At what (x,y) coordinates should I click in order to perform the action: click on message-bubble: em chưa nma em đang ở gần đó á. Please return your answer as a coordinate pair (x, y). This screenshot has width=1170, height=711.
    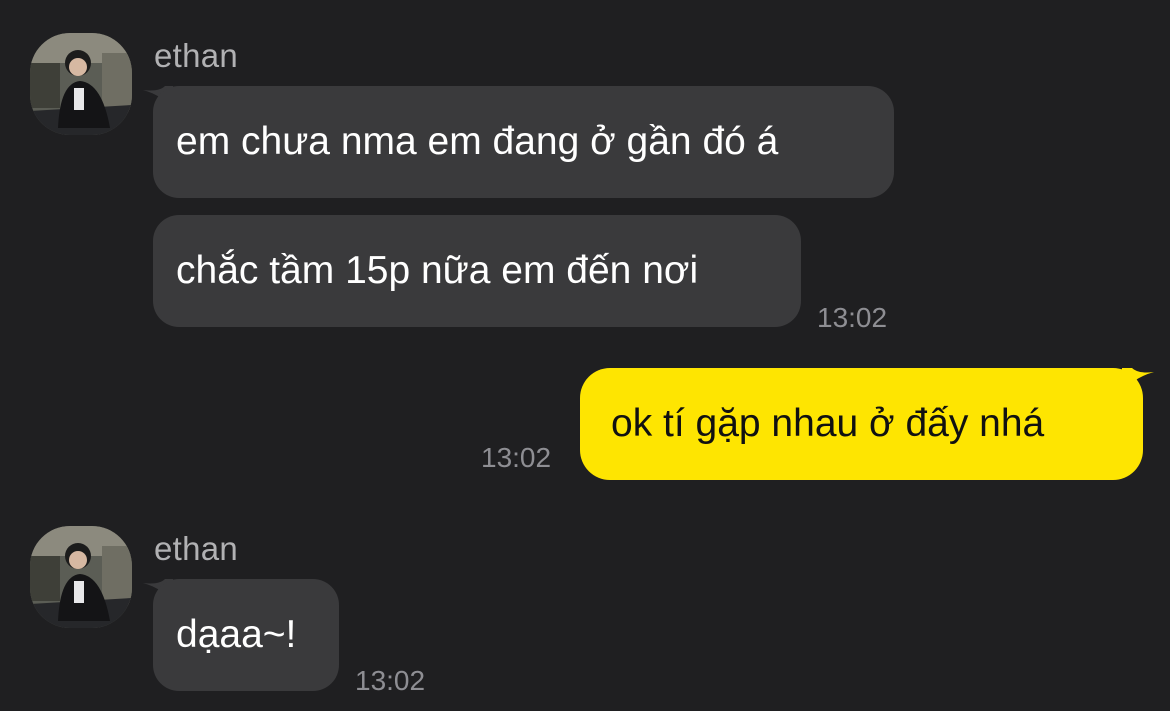
    Looking at the image, I should click on (523, 142).